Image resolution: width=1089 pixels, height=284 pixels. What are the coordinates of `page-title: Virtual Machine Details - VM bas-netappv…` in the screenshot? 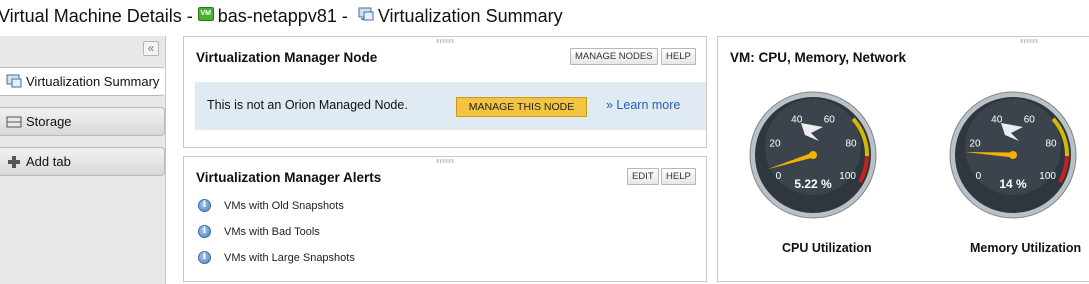 It's located at (544, 16).